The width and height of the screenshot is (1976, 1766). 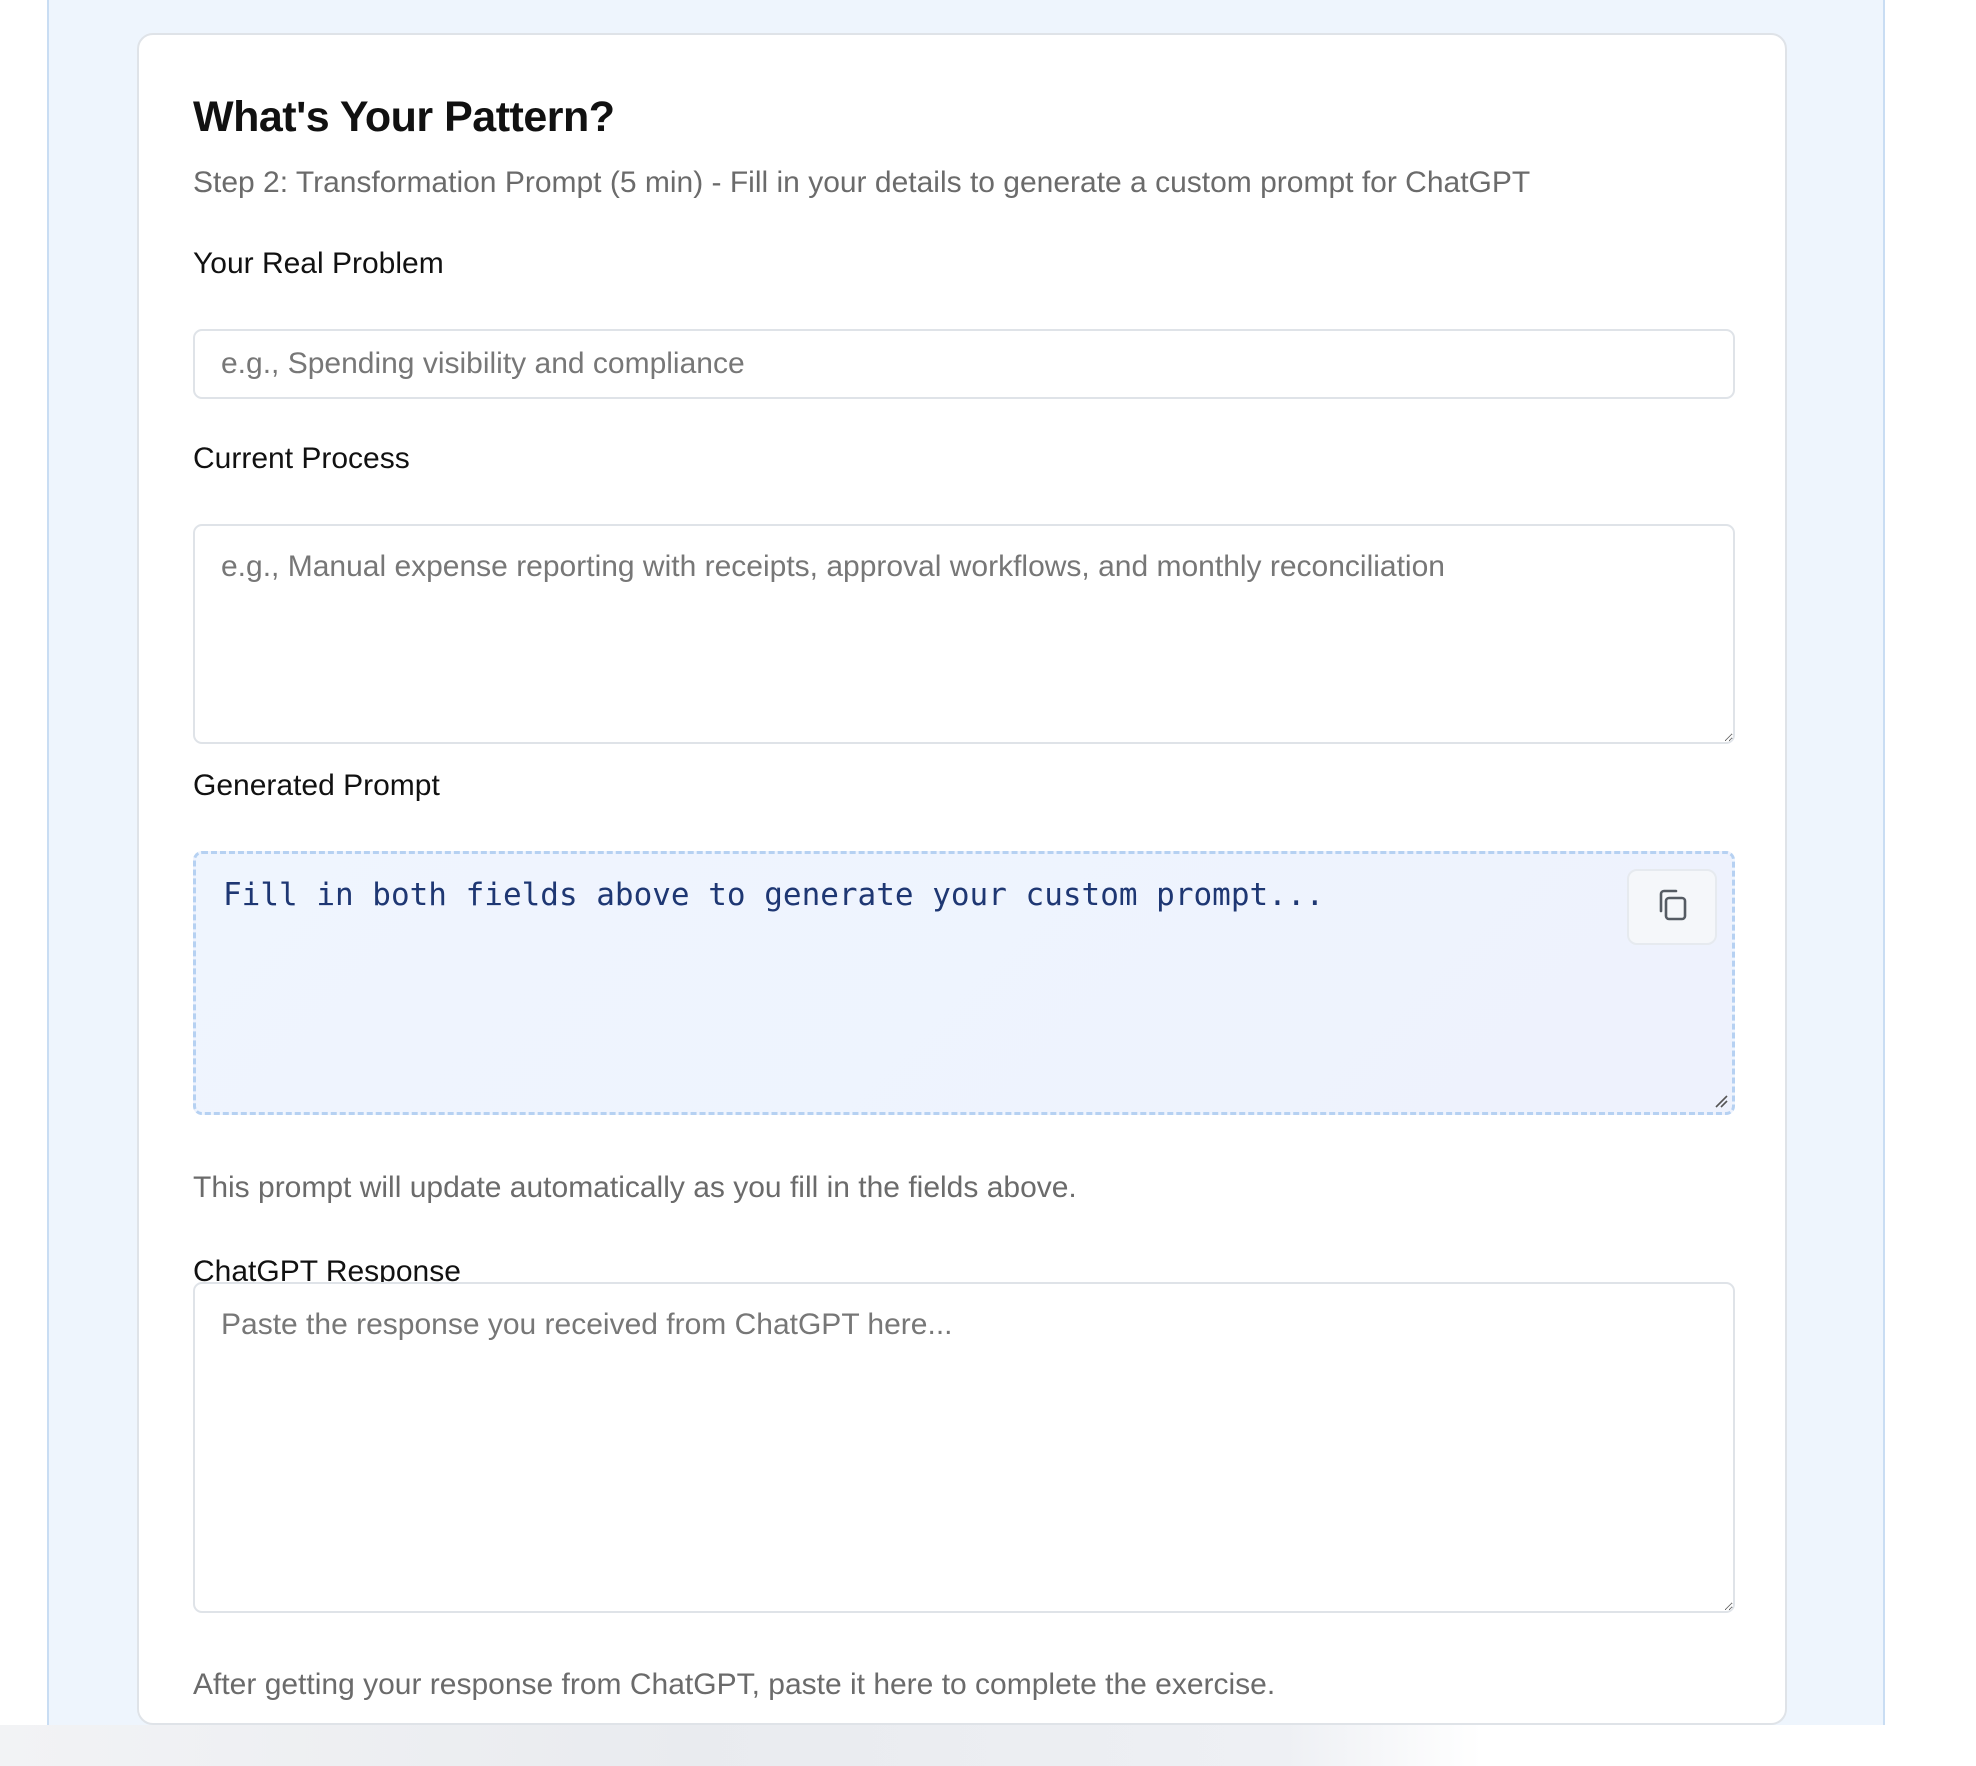 What do you see at coordinates (404, 117) in the screenshot?
I see `card-title: What's Your Pattern?` at bounding box center [404, 117].